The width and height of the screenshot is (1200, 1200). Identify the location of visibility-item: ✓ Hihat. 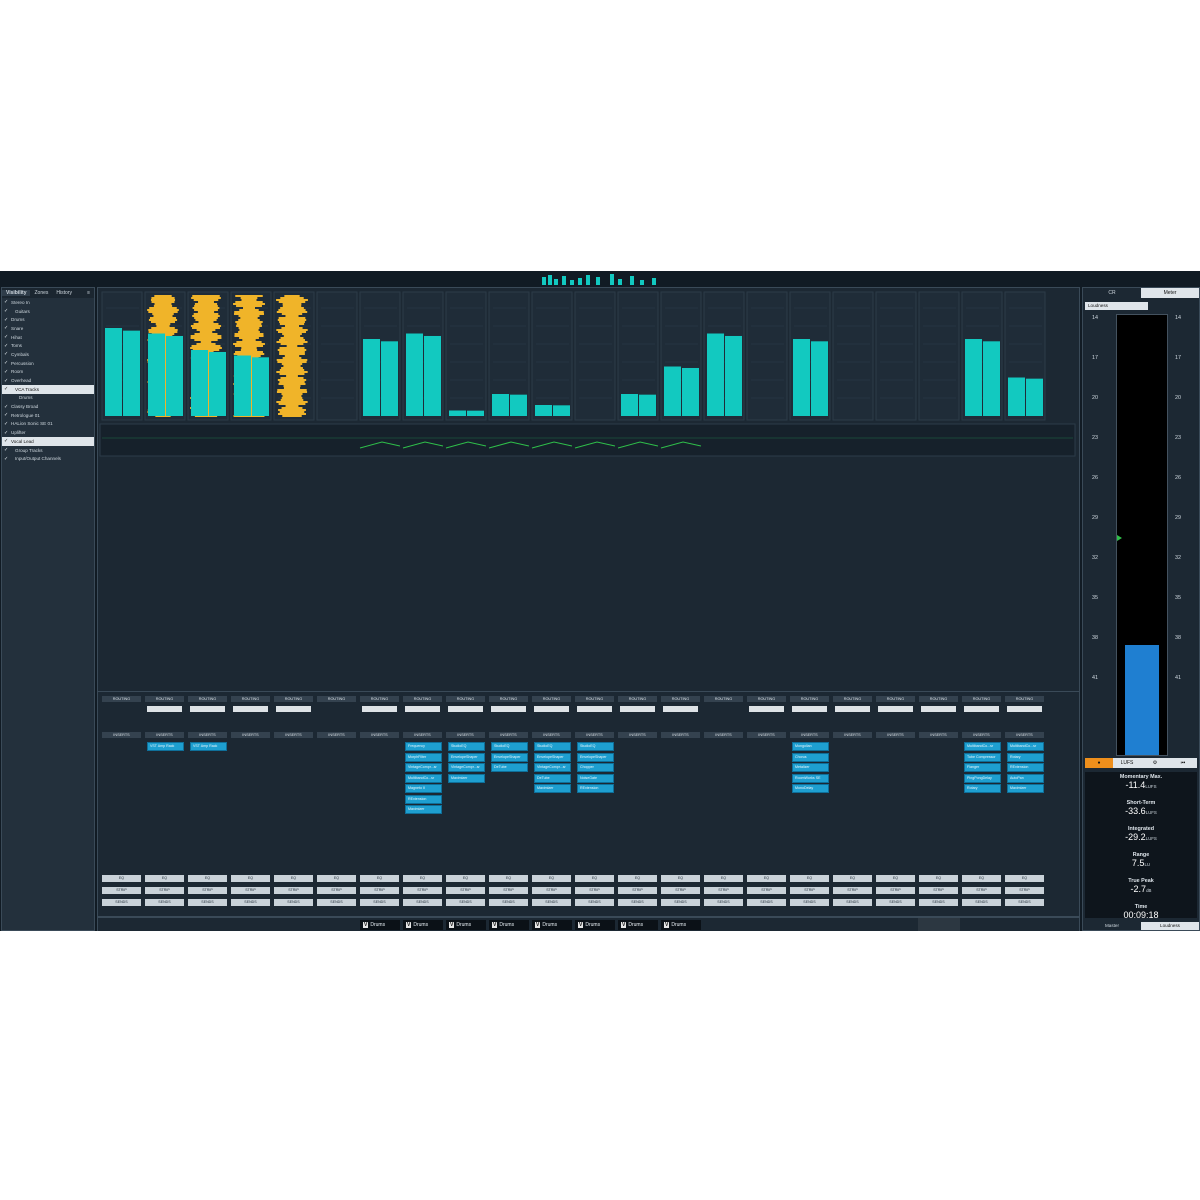
(48, 337).